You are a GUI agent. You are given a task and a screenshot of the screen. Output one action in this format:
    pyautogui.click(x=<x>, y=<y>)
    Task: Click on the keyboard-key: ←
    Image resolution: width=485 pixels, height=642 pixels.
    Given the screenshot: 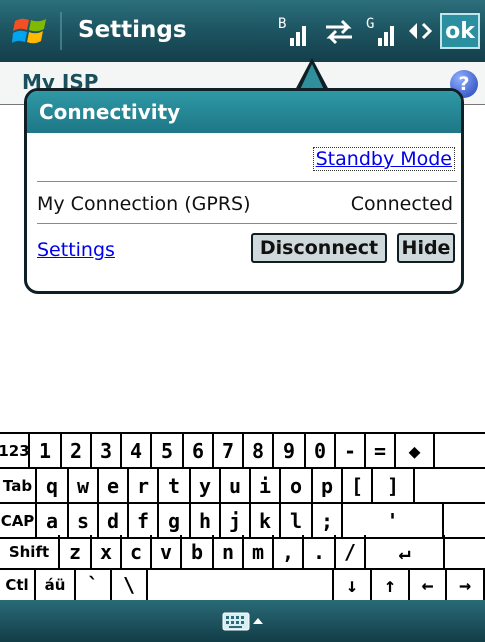 What is the action you would take?
    pyautogui.click(x=428, y=584)
    